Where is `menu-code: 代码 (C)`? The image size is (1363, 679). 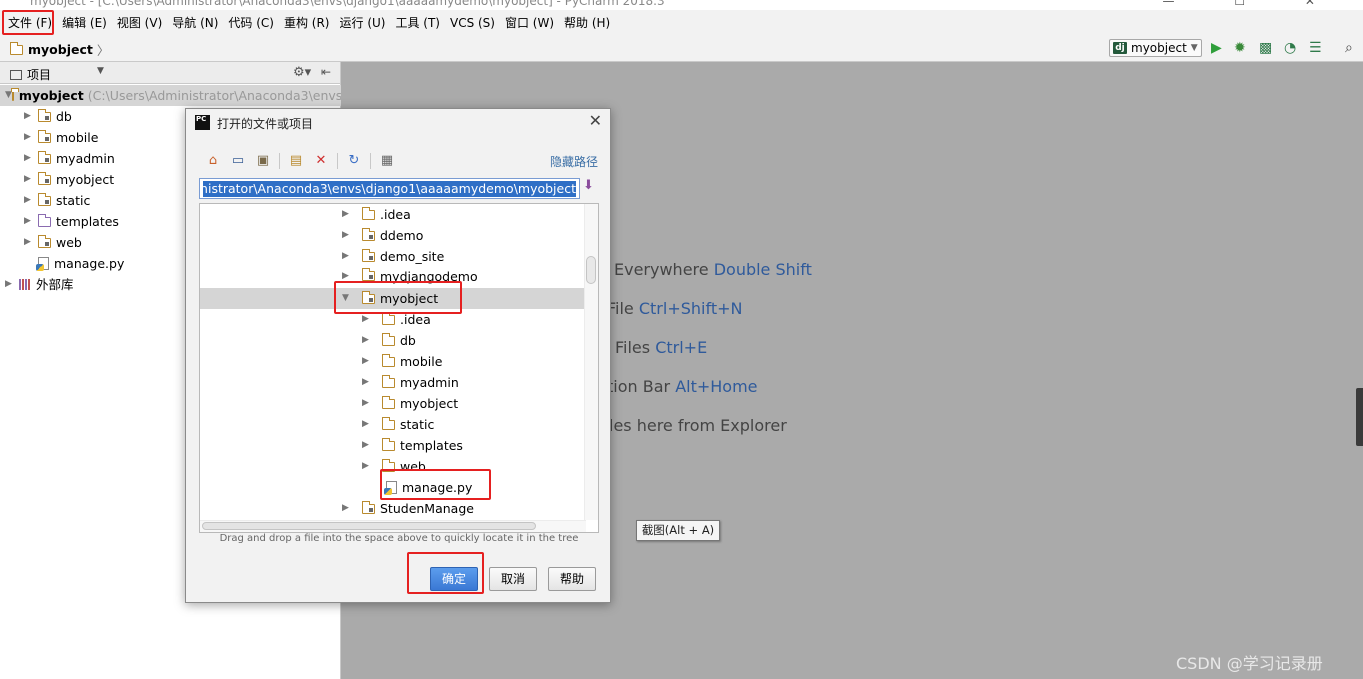
menu-code: 代码 (C) is located at coordinates (251, 23).